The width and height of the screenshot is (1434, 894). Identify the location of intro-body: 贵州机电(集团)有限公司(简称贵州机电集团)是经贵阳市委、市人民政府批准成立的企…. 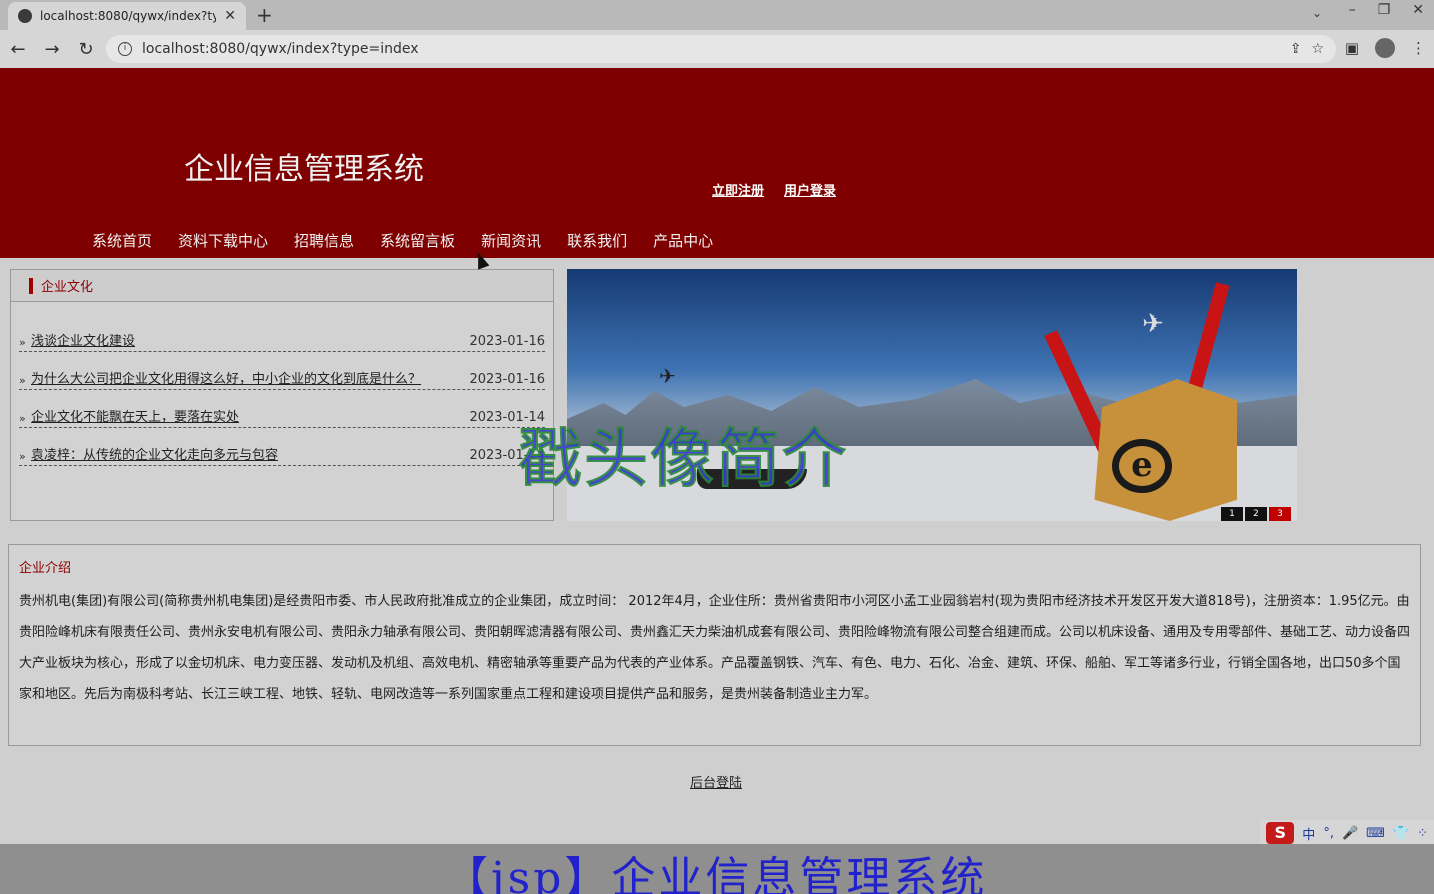
(715, 648).